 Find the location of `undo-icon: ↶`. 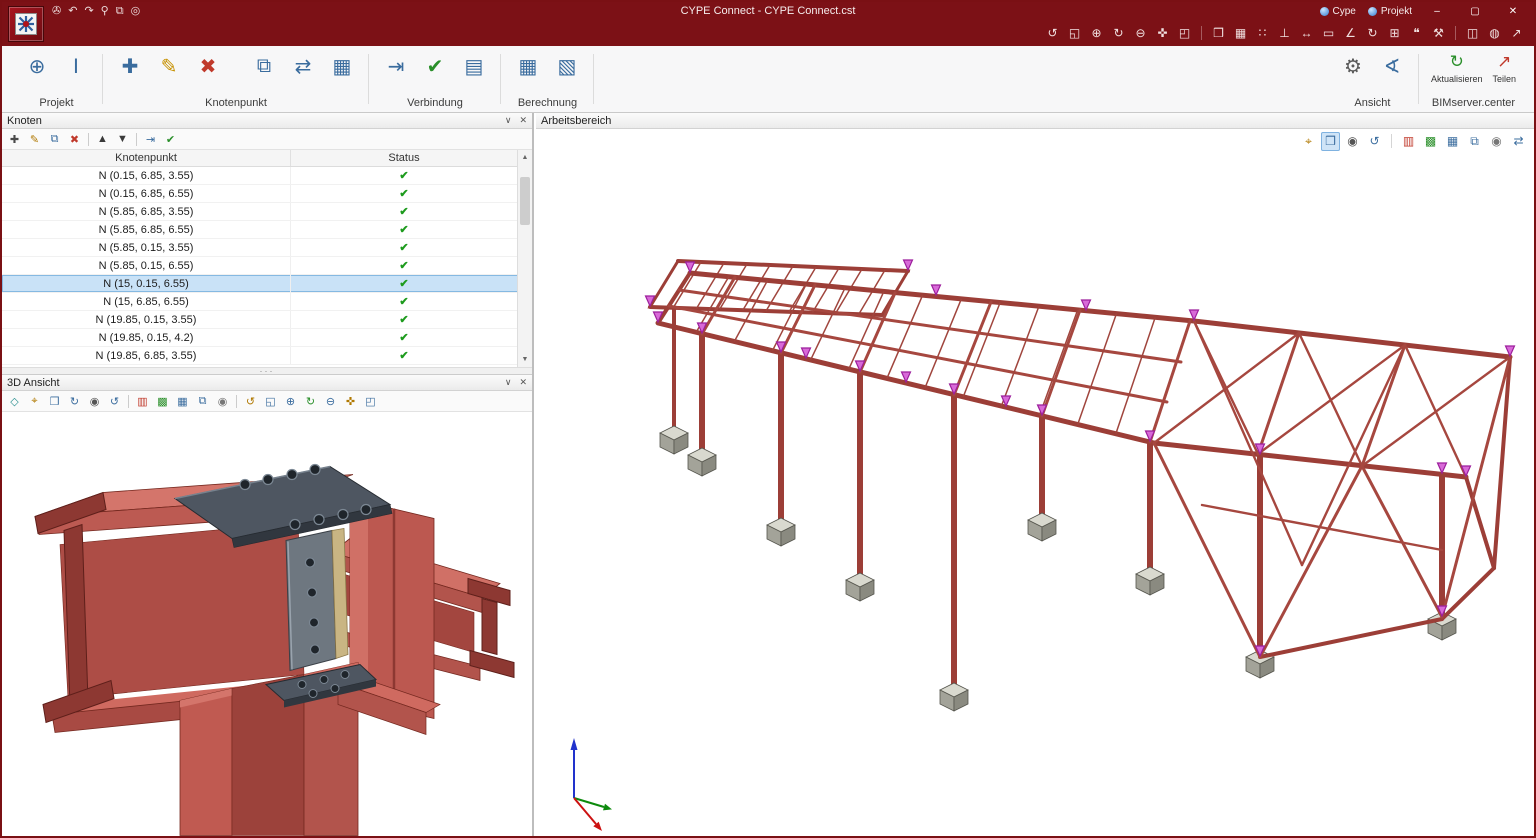

undo-icon: ↶ is located at coordinates (72, 11).